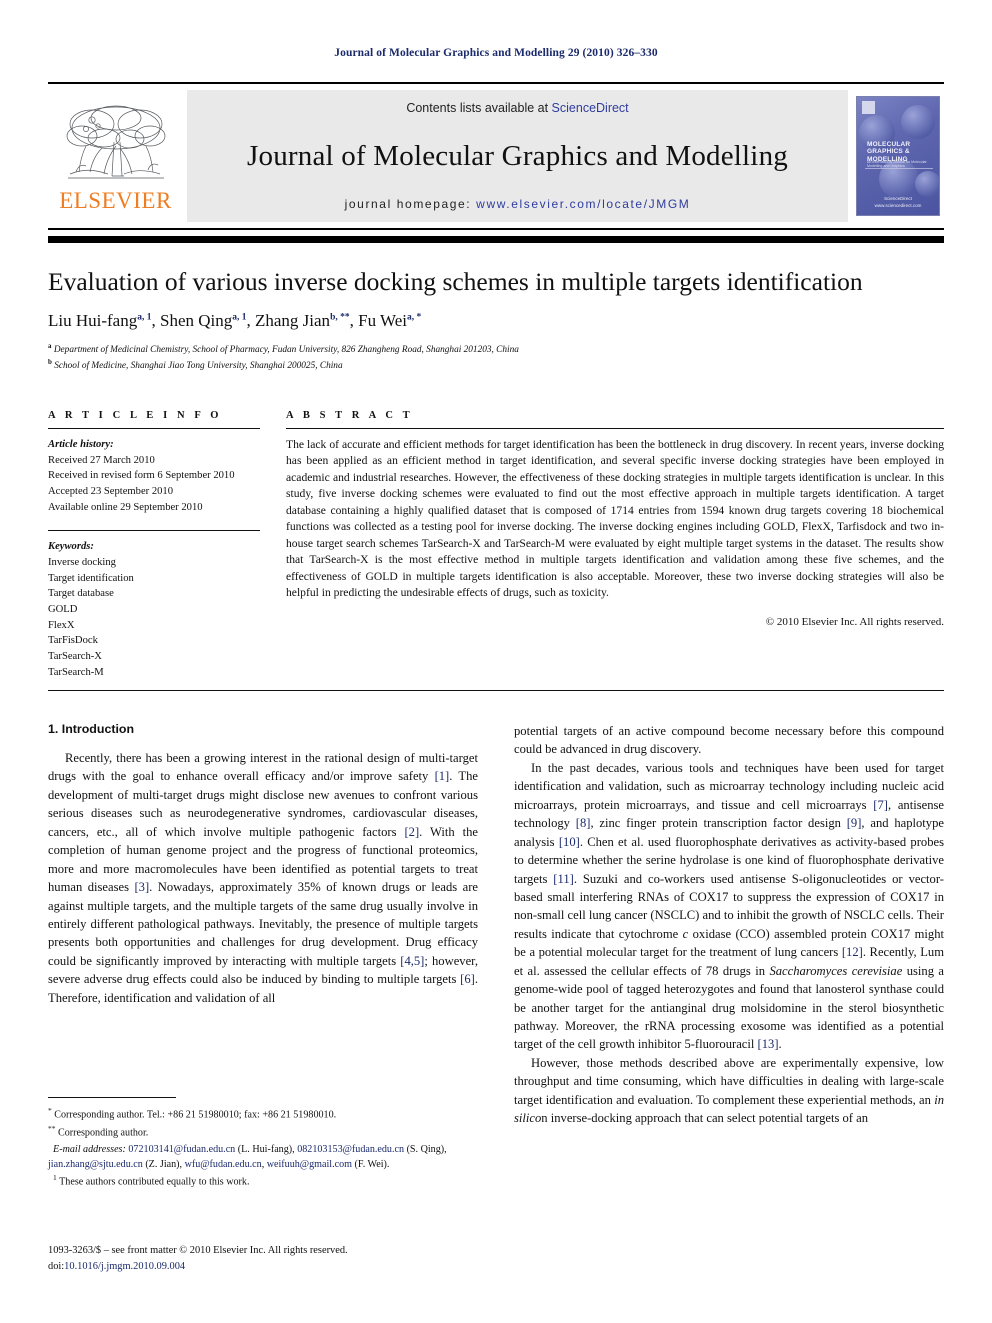  I want to click on elsevier-logo: ELSEVIER, so click(115, 156).